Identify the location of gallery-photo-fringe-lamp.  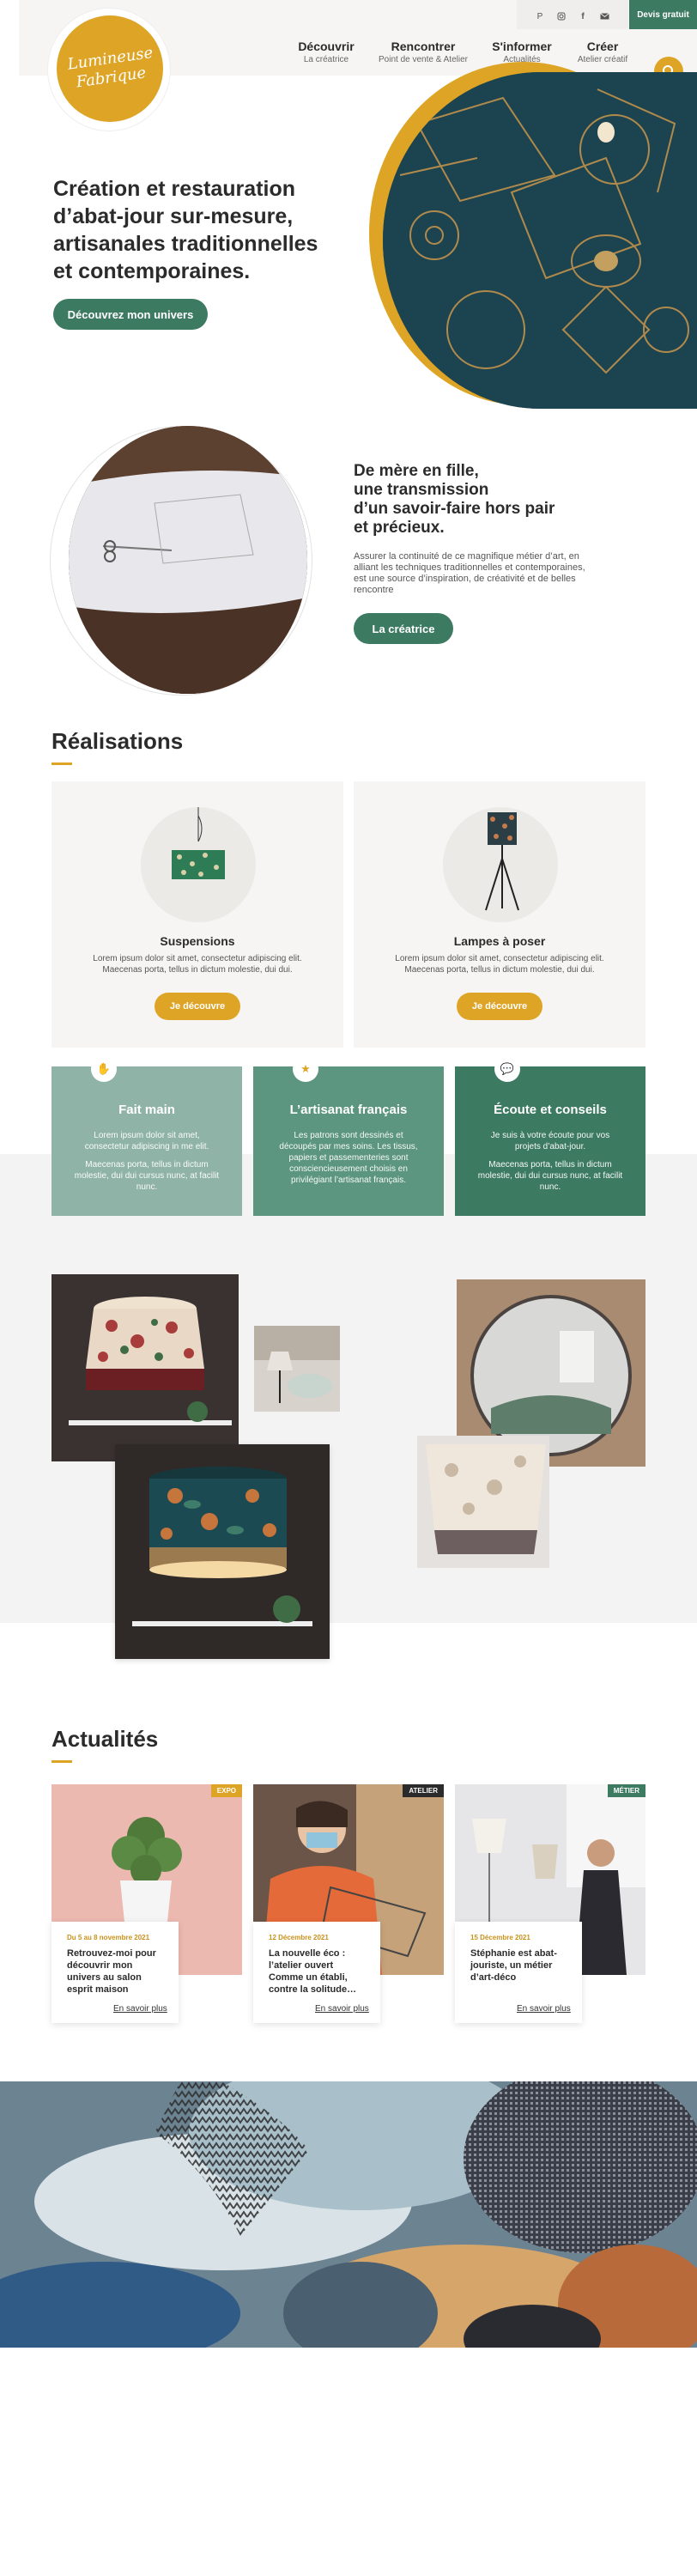
(483, 1502).